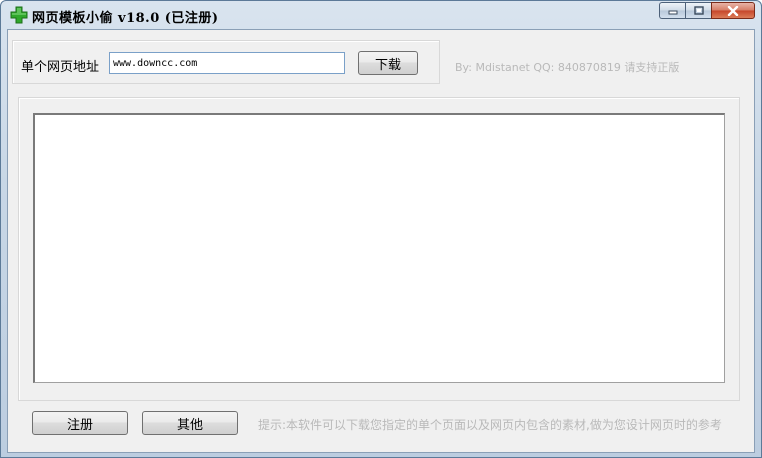  Describe the element at coordinates (227, 63) in the screenshot. I see `url-input` at that location.